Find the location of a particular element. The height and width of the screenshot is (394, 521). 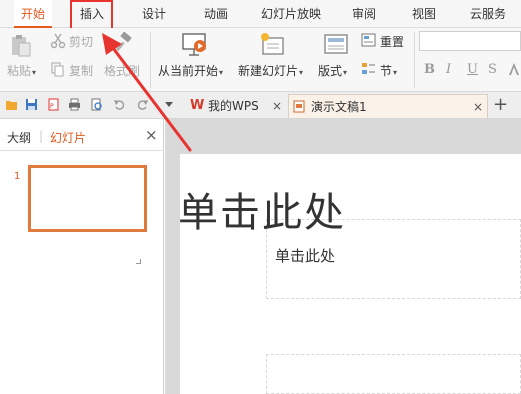

paste-icon is located at coordinates (21, 47).